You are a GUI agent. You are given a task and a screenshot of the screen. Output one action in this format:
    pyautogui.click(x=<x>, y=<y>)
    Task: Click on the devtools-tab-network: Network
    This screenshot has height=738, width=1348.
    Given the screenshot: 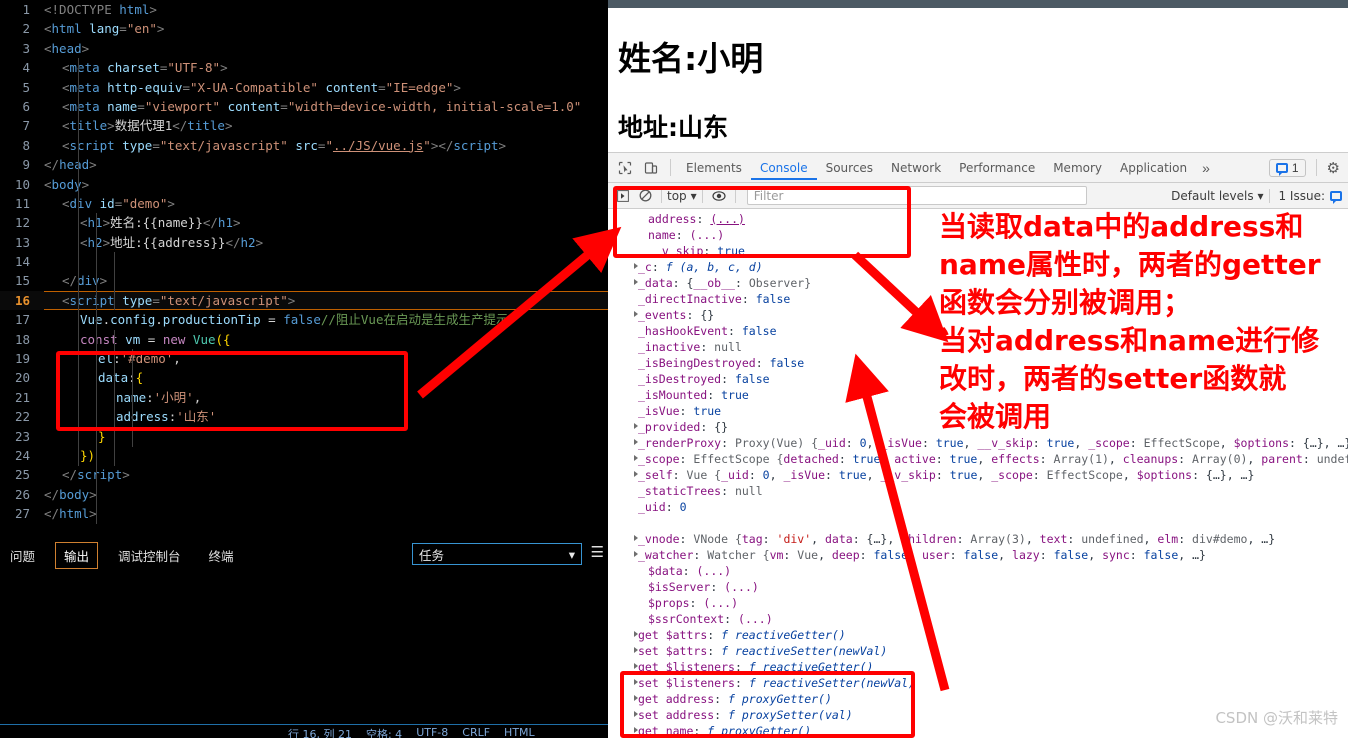 What is the action you would take?
    pyautogui.click(x=916, y=167)
    